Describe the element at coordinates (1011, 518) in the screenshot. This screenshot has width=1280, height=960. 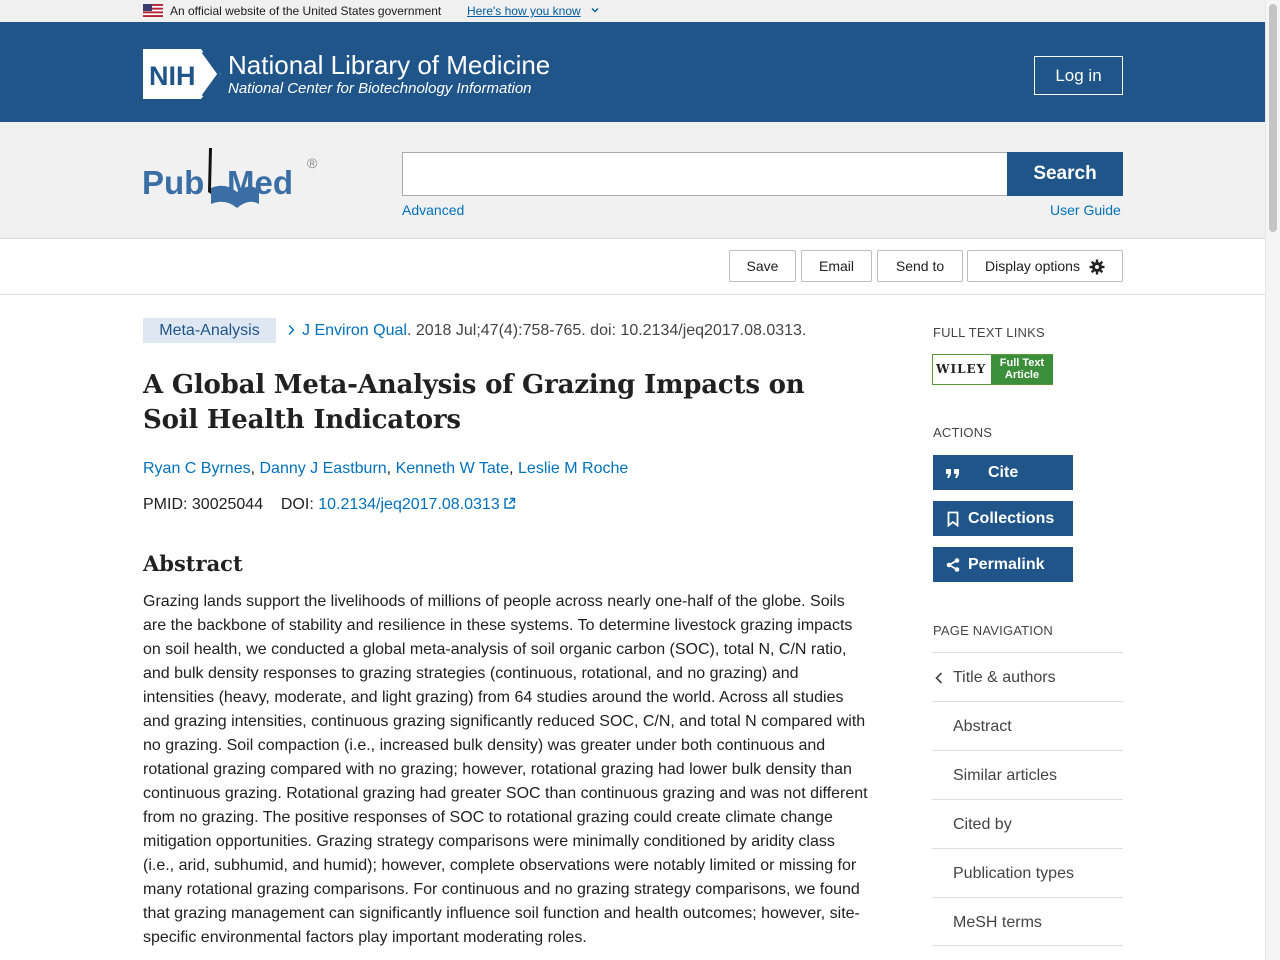
I see `collections-label: Collections` at that location.